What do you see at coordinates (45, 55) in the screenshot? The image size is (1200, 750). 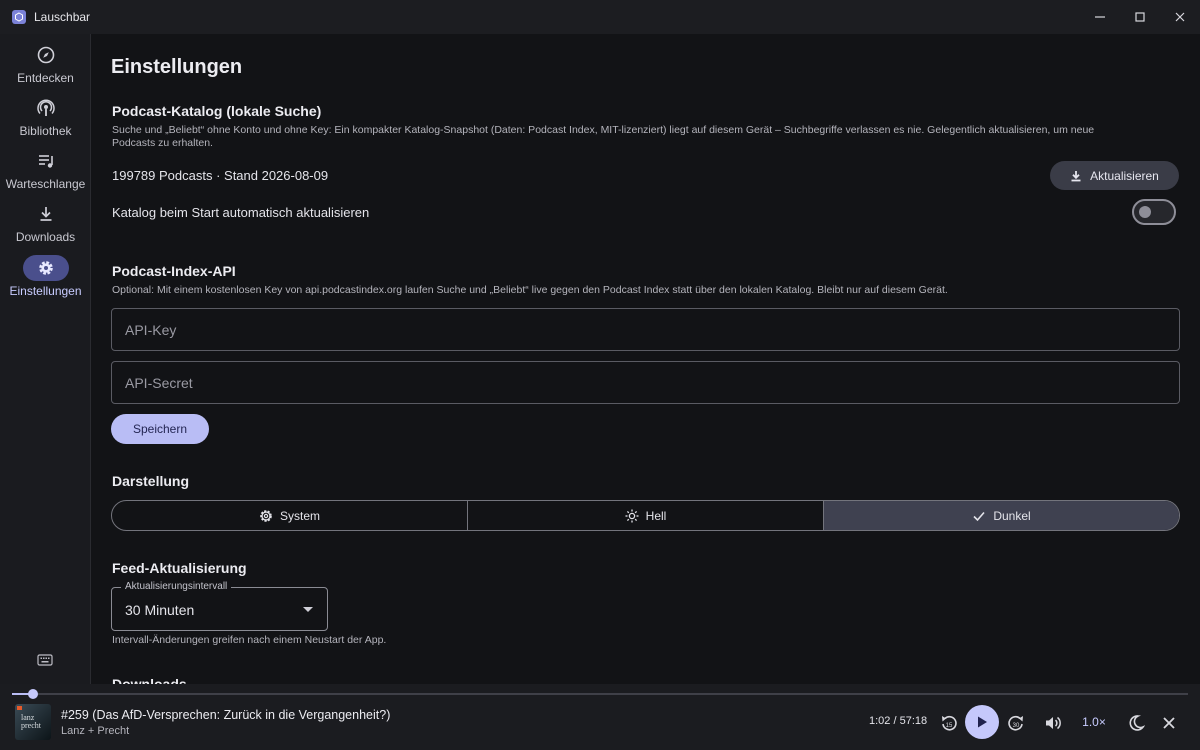 I see `compass-icon` at bounding box center [45, 55].